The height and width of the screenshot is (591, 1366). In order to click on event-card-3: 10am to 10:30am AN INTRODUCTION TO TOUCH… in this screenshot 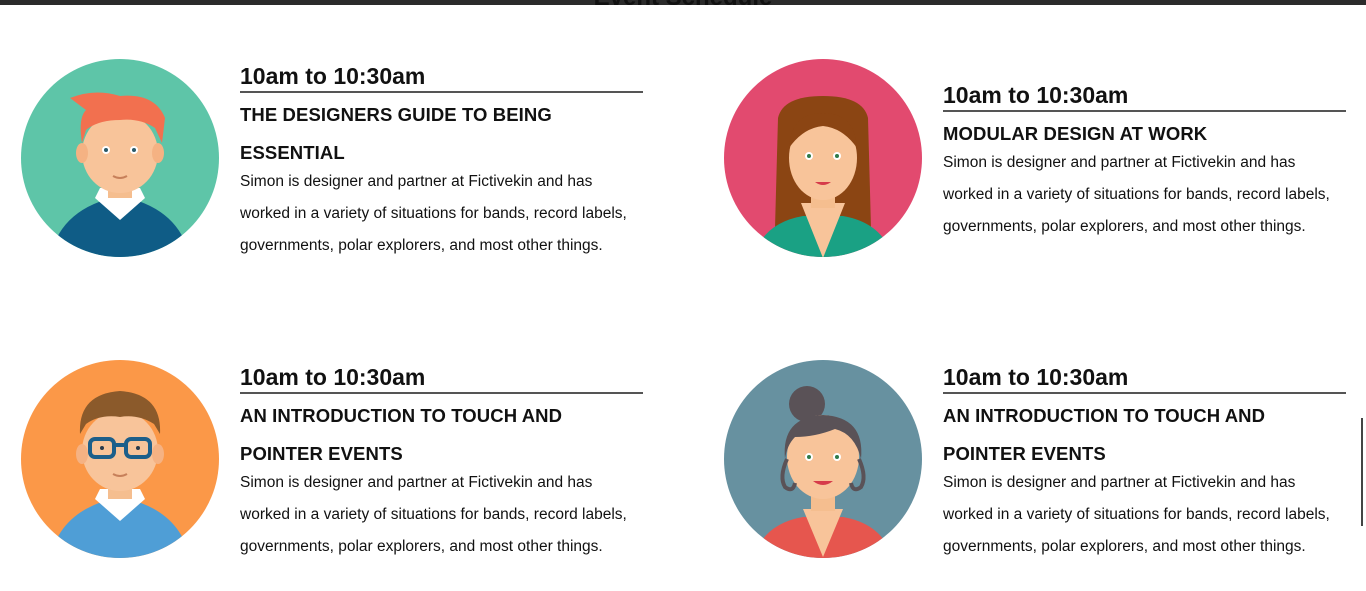, I will do `click(441, 462)`.